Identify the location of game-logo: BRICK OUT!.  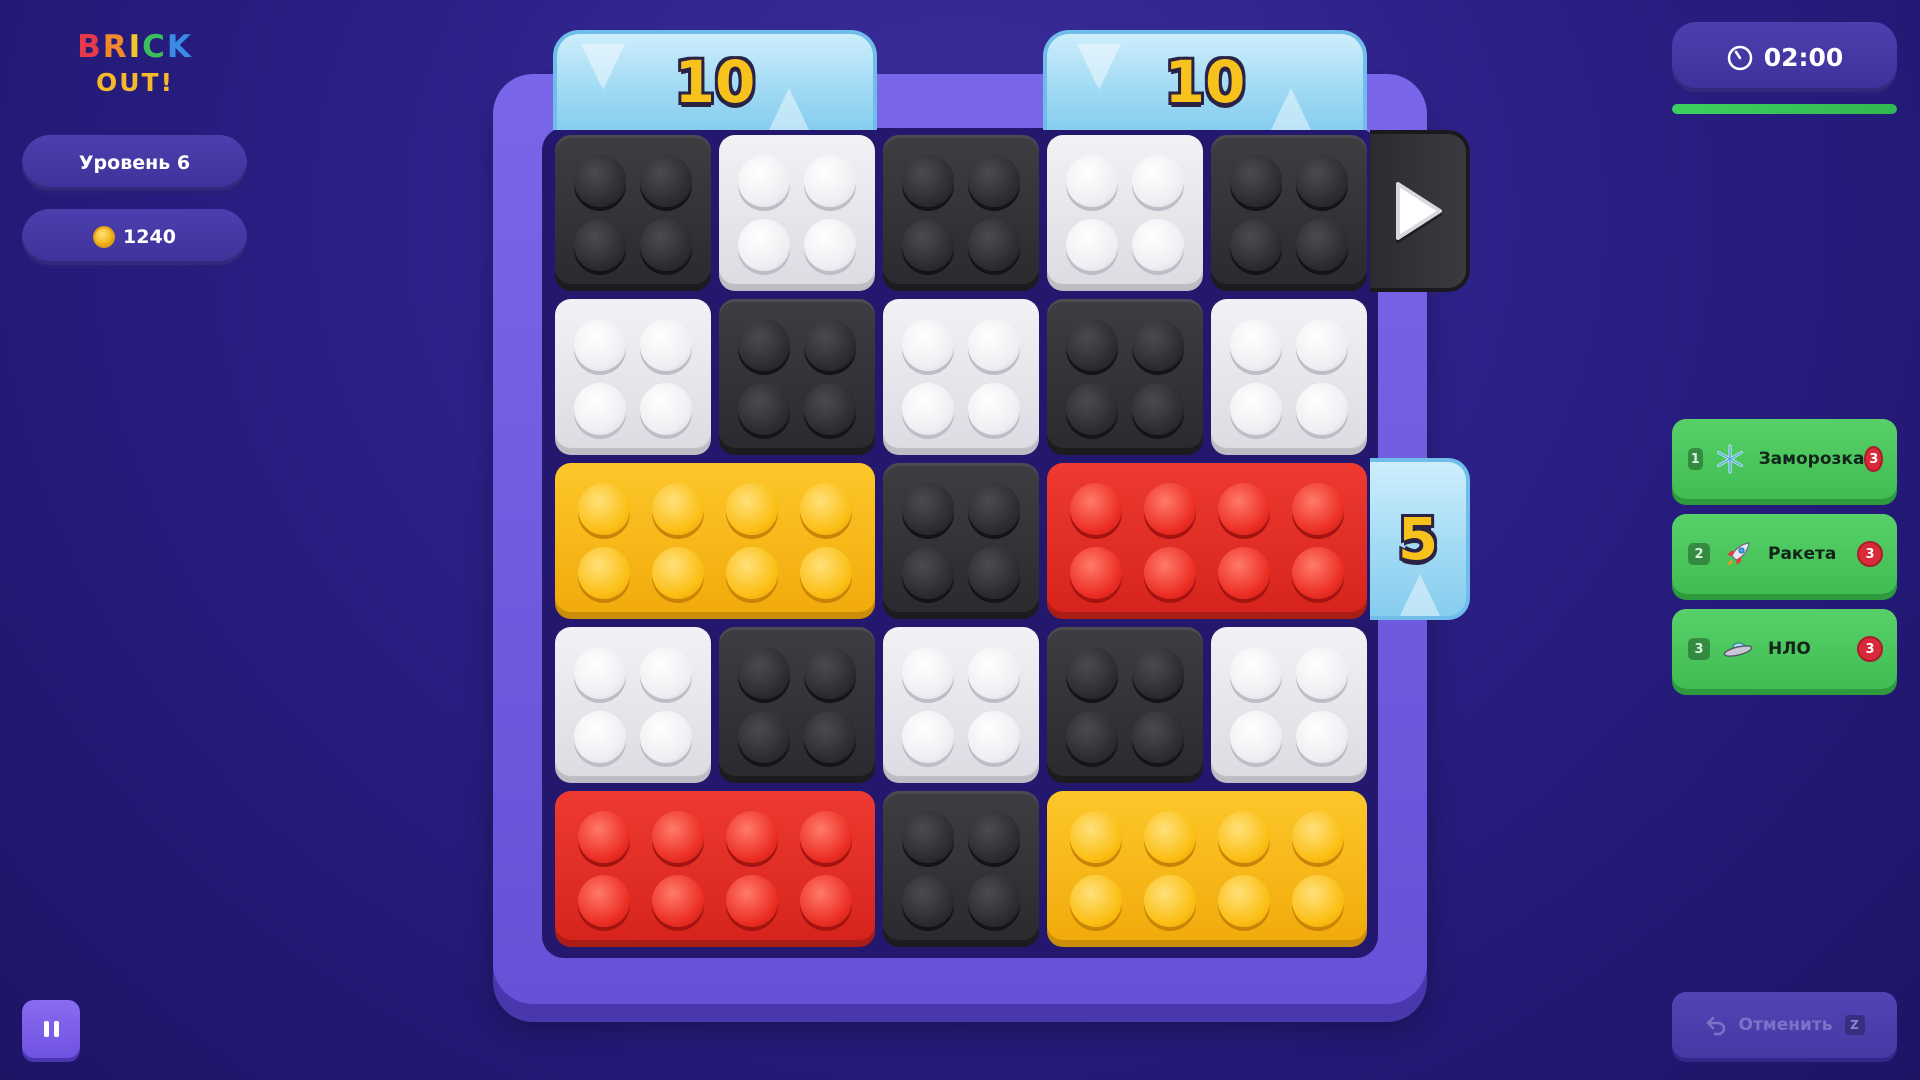
(135, 64).